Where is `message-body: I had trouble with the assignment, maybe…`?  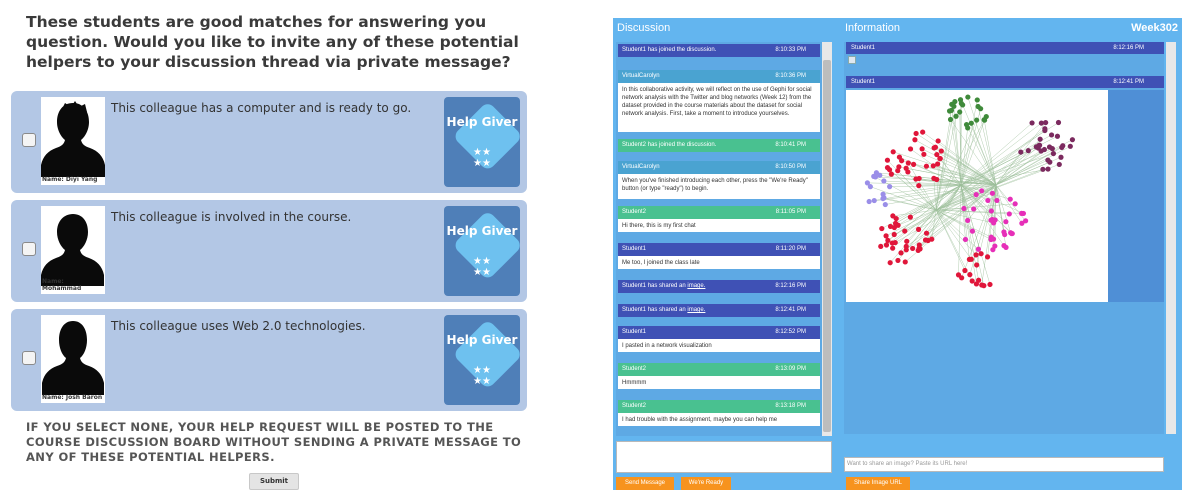 message-body: I had trouble with the assignment, maybe… is located at coordinates (700, 420).